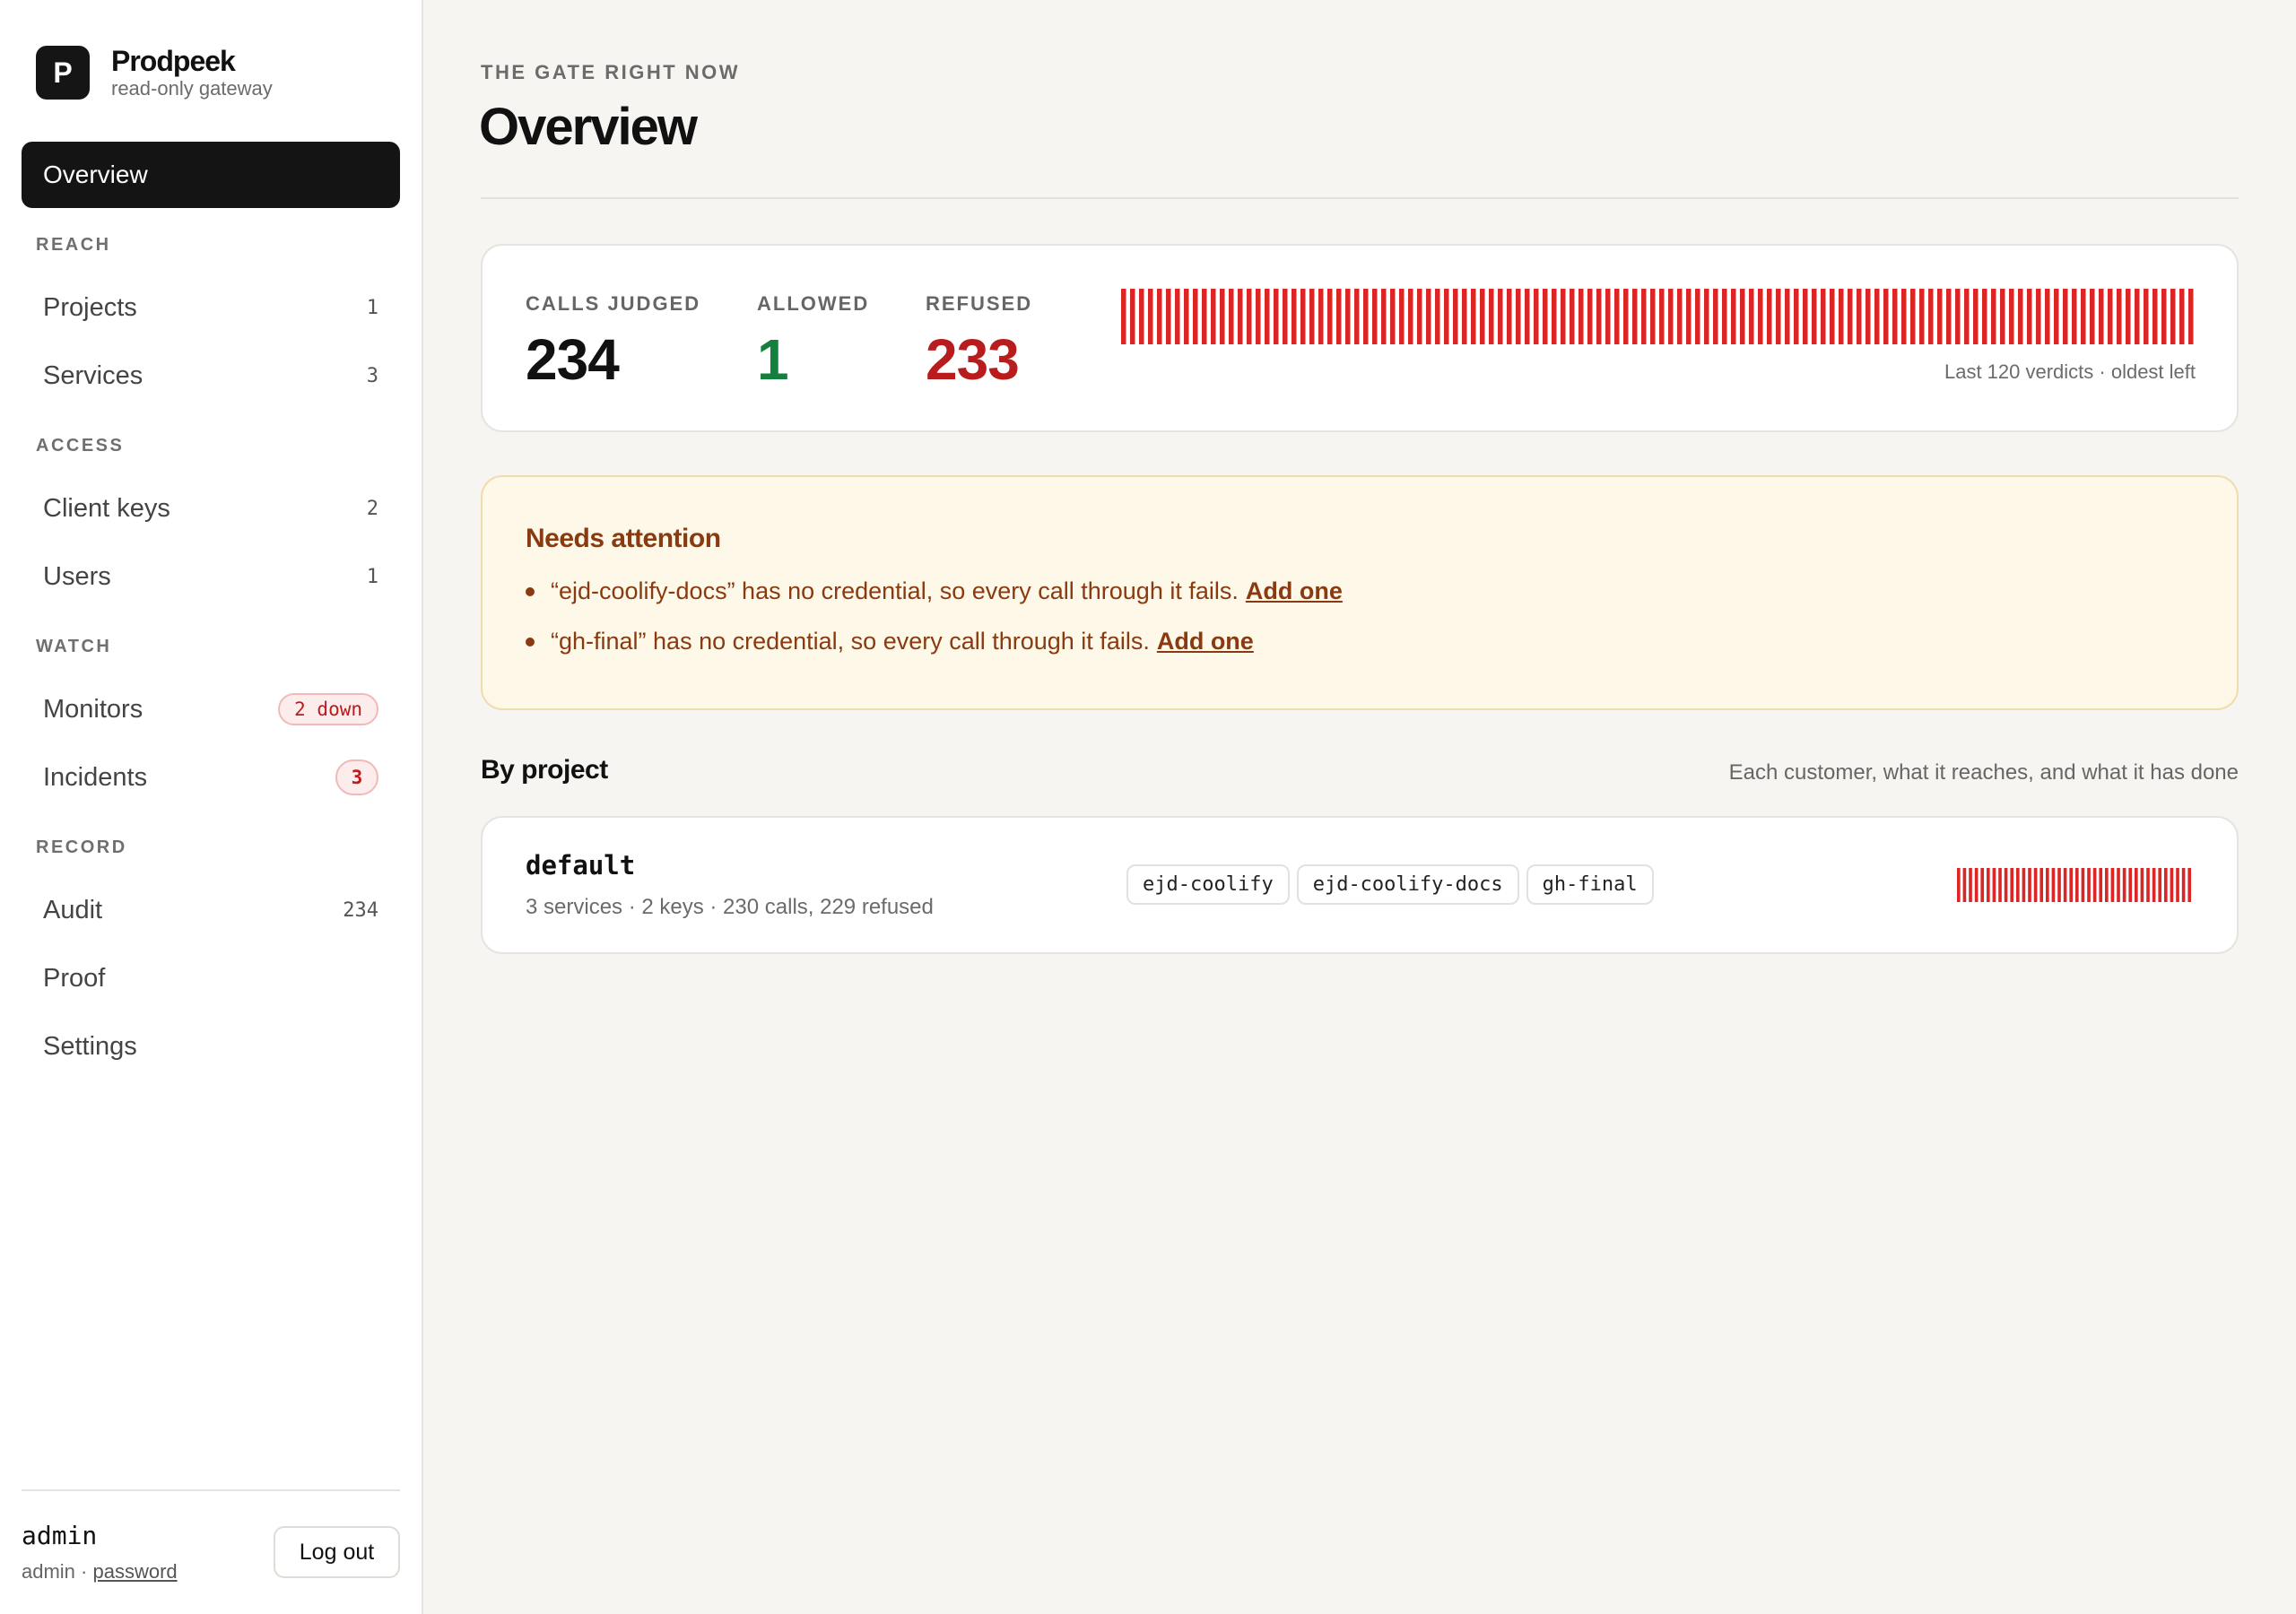  Describe the element at coordinates (211, 307) in the screenshot. I see `sidebar-item-projects: Projects 1` at that location.